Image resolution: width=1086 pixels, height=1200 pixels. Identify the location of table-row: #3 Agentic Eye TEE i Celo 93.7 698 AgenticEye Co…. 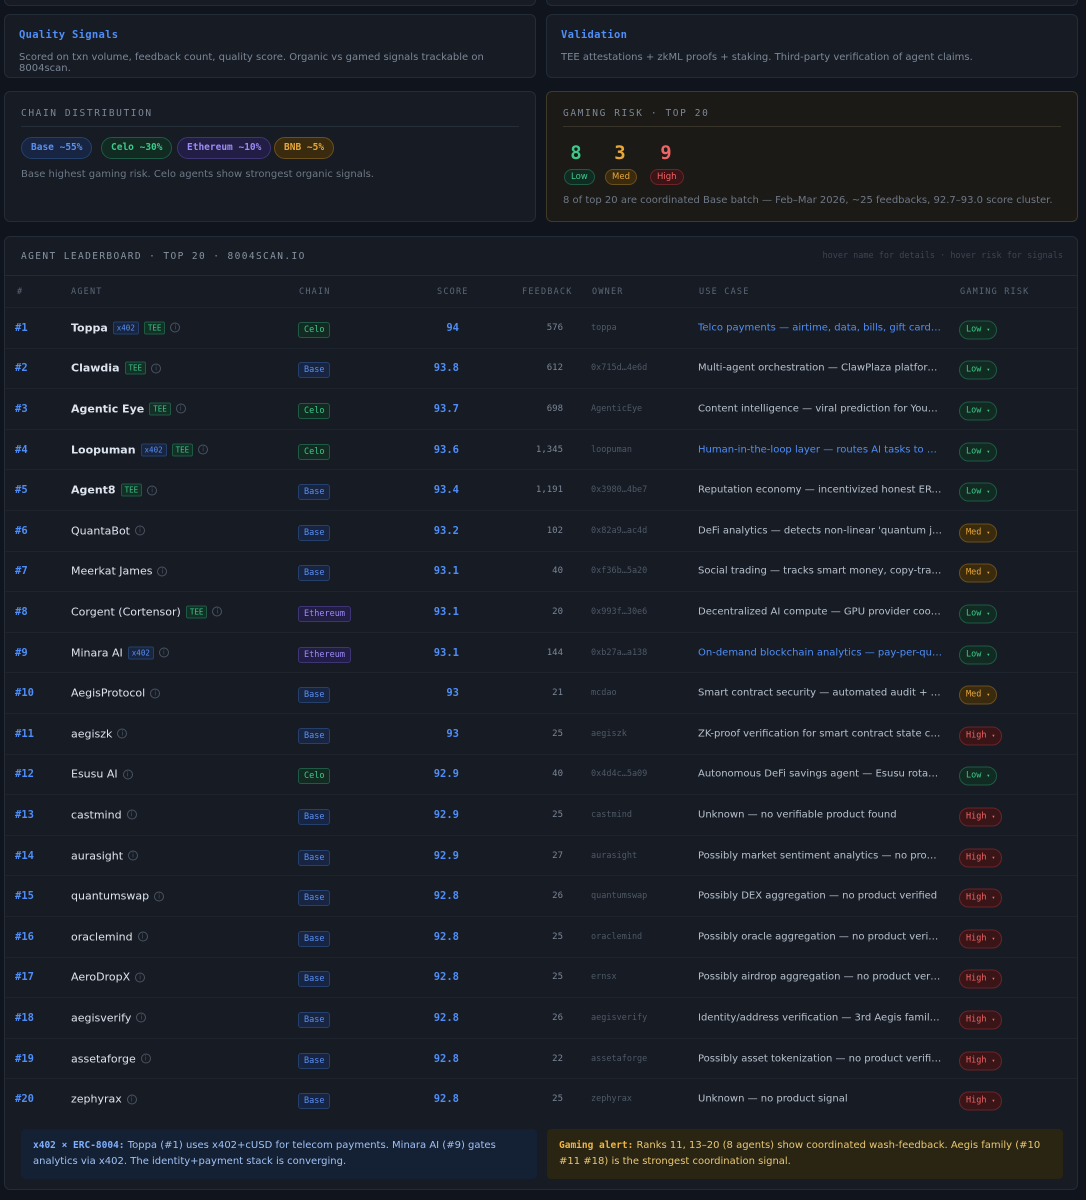
(541, 408).